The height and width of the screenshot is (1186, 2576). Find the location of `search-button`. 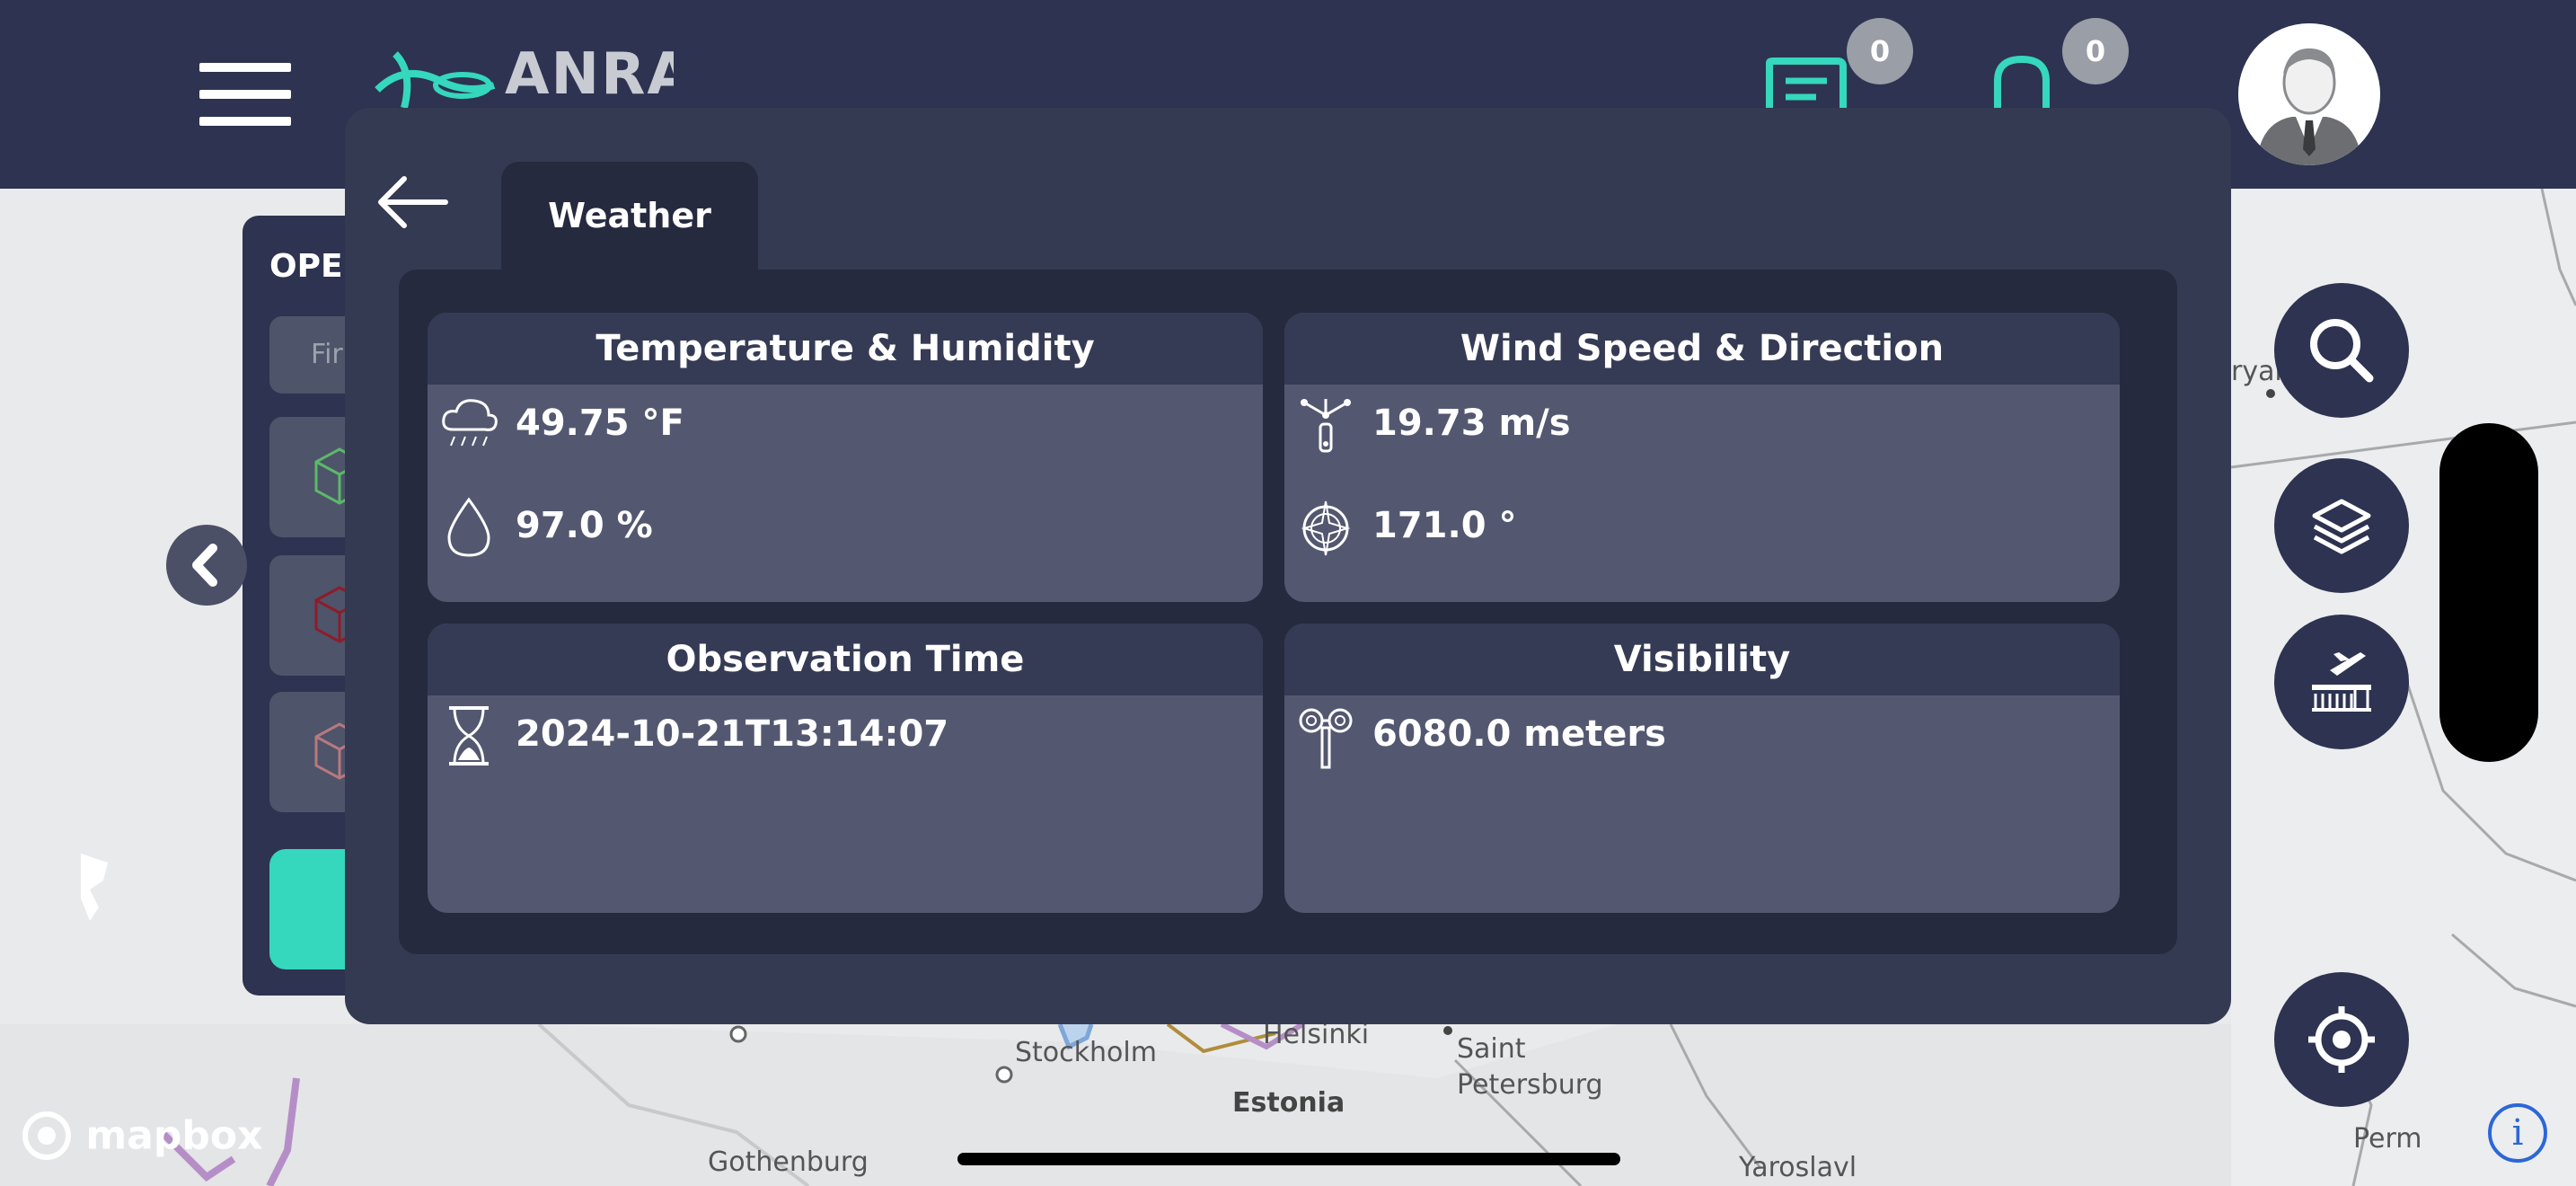

search-button is located at coordinates (2341, 350).